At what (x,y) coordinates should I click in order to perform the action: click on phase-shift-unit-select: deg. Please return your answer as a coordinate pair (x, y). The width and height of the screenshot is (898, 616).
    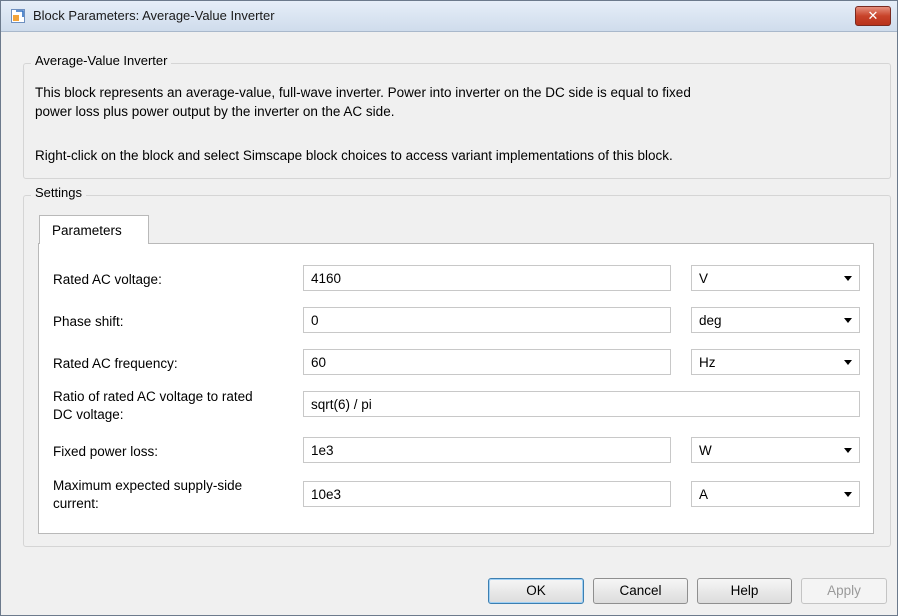
    Looking at the image, I should click on (775, 320).